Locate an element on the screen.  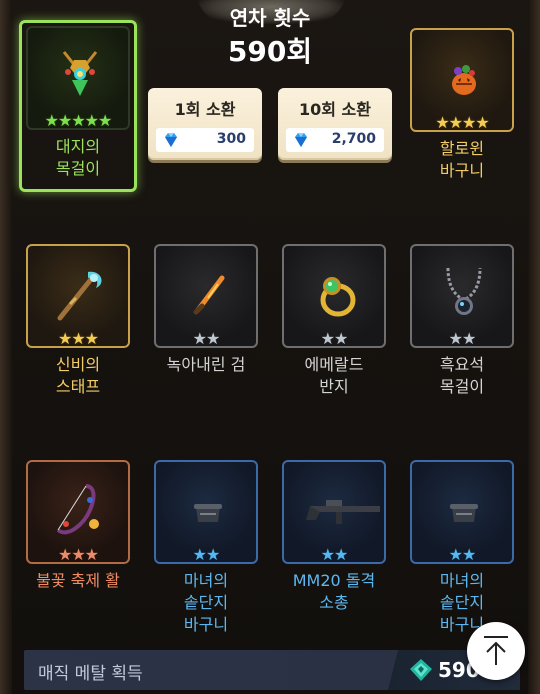
summon-1-button: 1회 소환 300 is located at coordinates (205, 124).